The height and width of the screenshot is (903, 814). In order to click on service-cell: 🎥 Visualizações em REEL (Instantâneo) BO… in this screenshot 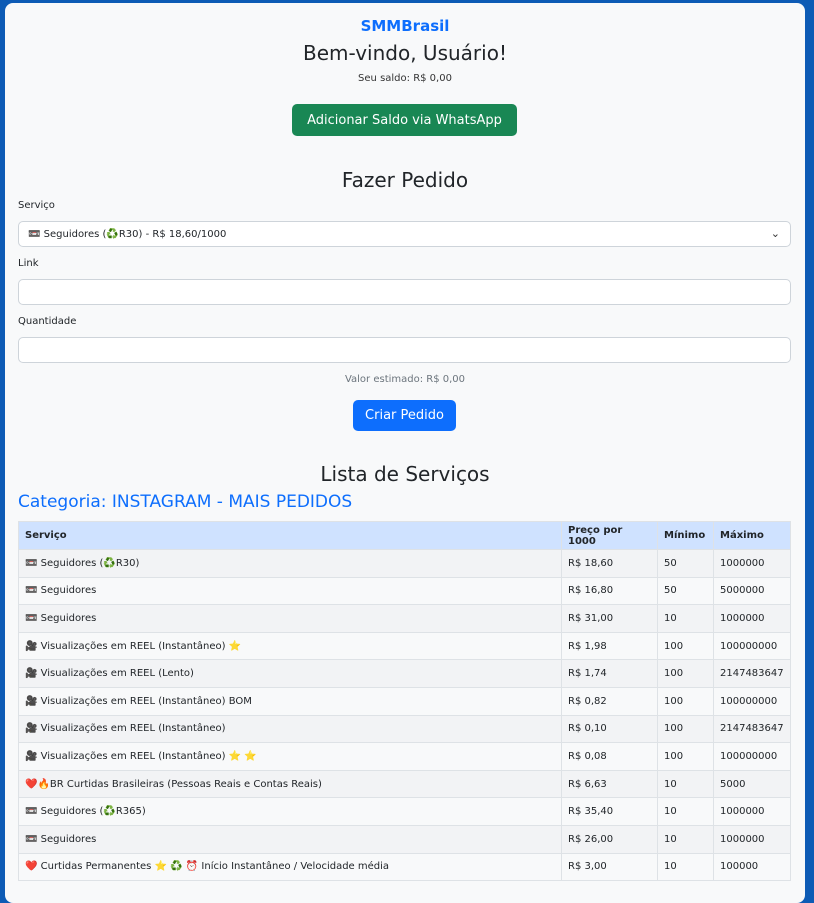, I will do `click(290, 701)`.